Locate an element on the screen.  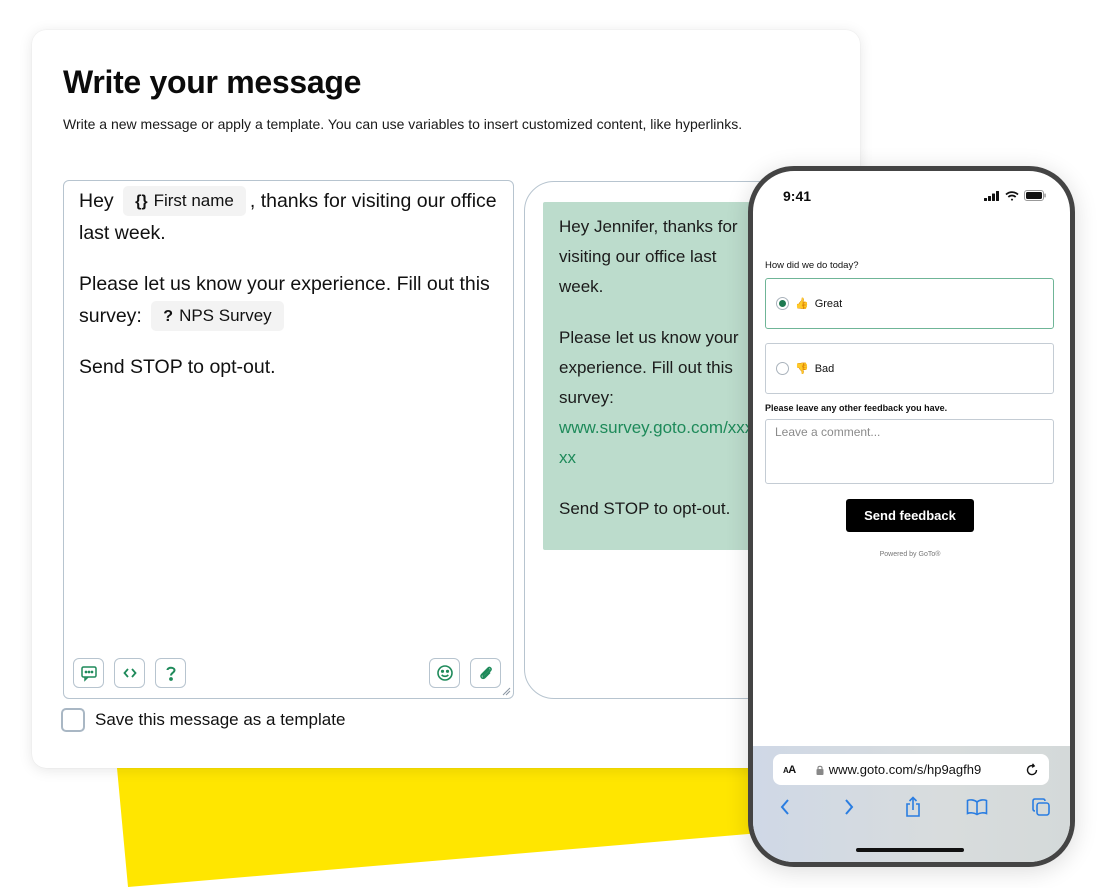
back-button is located at coordinates (785, 807).